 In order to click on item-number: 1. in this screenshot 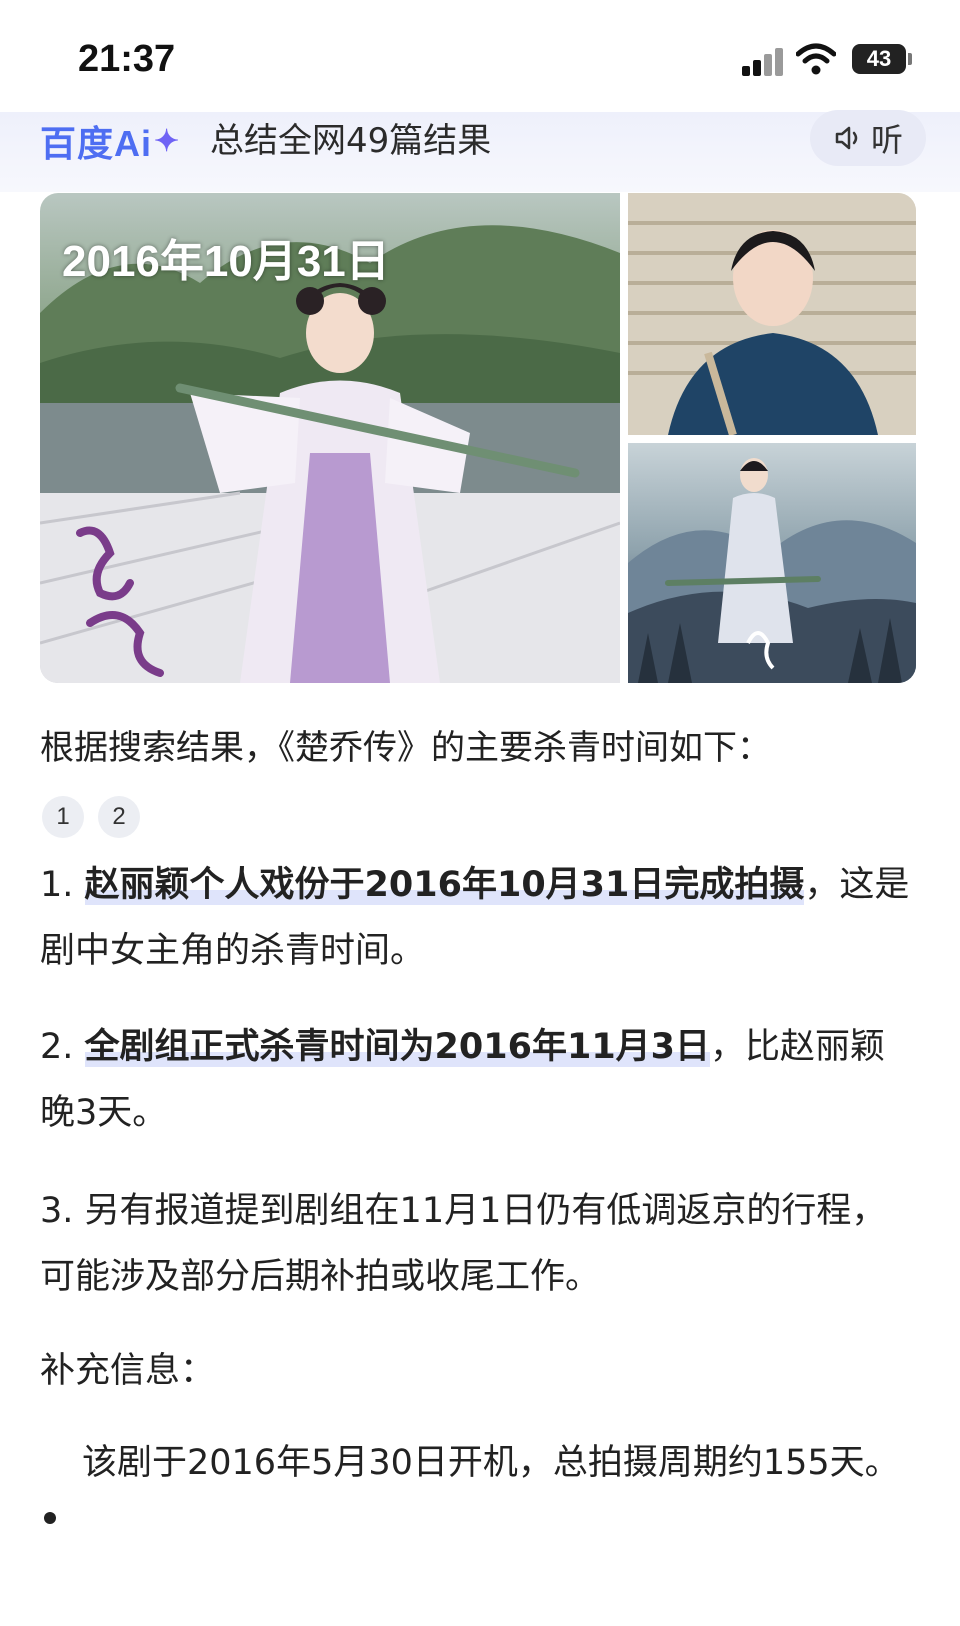, I will do `click(57, 885)`.